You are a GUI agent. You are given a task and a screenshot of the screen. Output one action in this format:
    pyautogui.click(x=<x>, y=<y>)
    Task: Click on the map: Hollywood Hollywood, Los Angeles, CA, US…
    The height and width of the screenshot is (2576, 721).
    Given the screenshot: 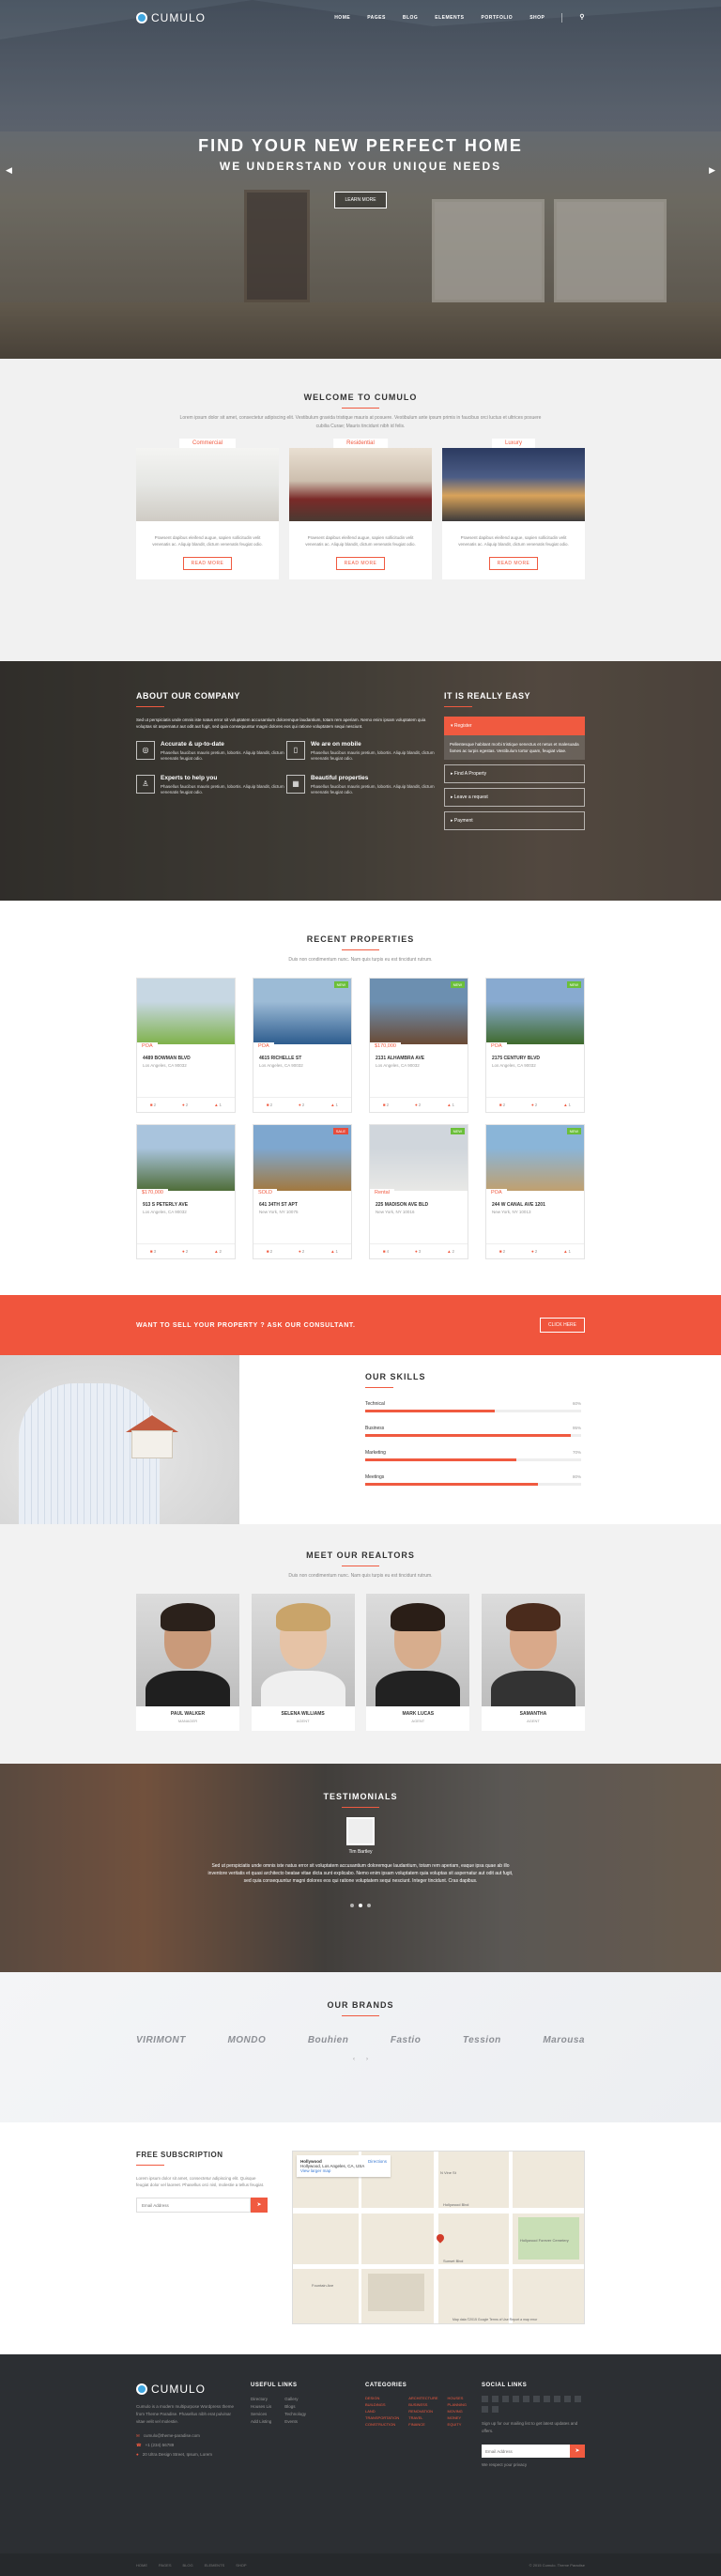 What is the action you would take?
    pyautogui.click(x=438, y=2237)
    